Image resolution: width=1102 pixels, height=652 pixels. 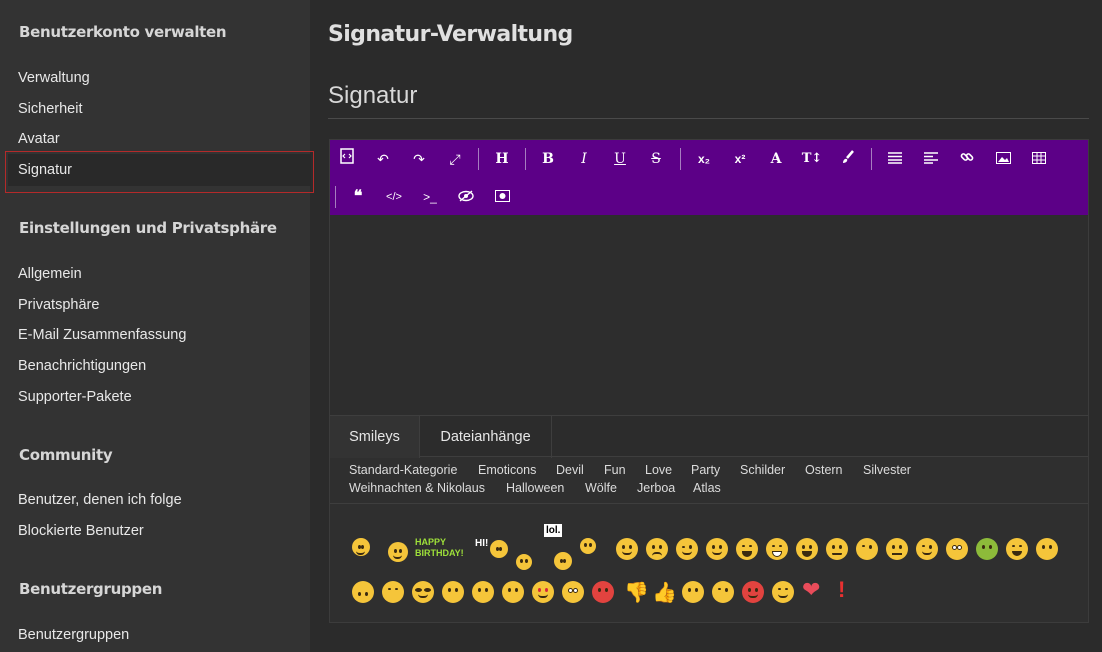 I want to click on rage-icon, so click(x=603, y=592).